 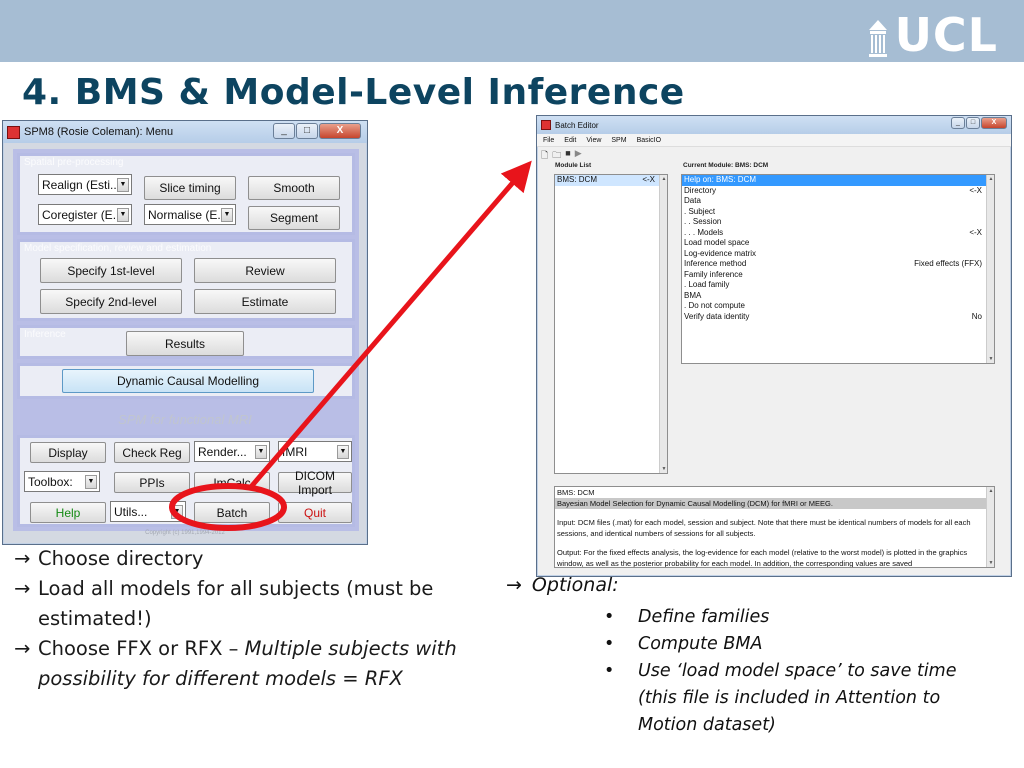 What do you see at coordinates (593, 140) in the screenshot?
I see `menu-view: View` at bounding box center [593, 140].